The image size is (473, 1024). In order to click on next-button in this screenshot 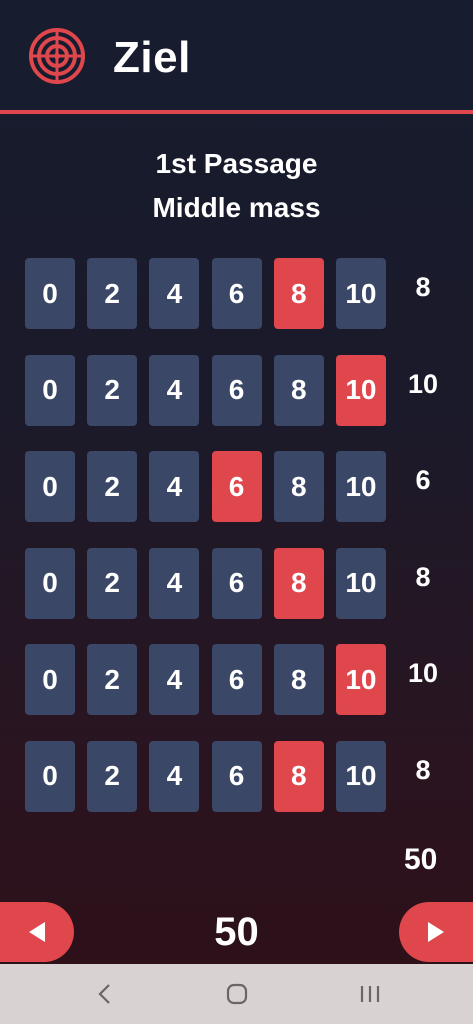, I will do `click(436, 932)`.